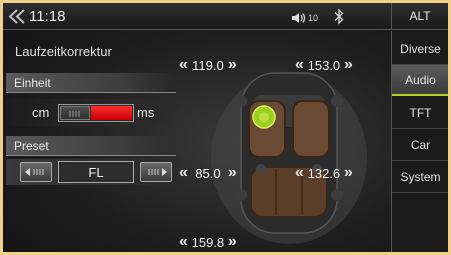 The width and height of the screenshot is (451, 255). What do you see at coordinates (348, 173) in the screenshot?
I see `rear-right-increase-button: »` at bounding box center [348, 173].